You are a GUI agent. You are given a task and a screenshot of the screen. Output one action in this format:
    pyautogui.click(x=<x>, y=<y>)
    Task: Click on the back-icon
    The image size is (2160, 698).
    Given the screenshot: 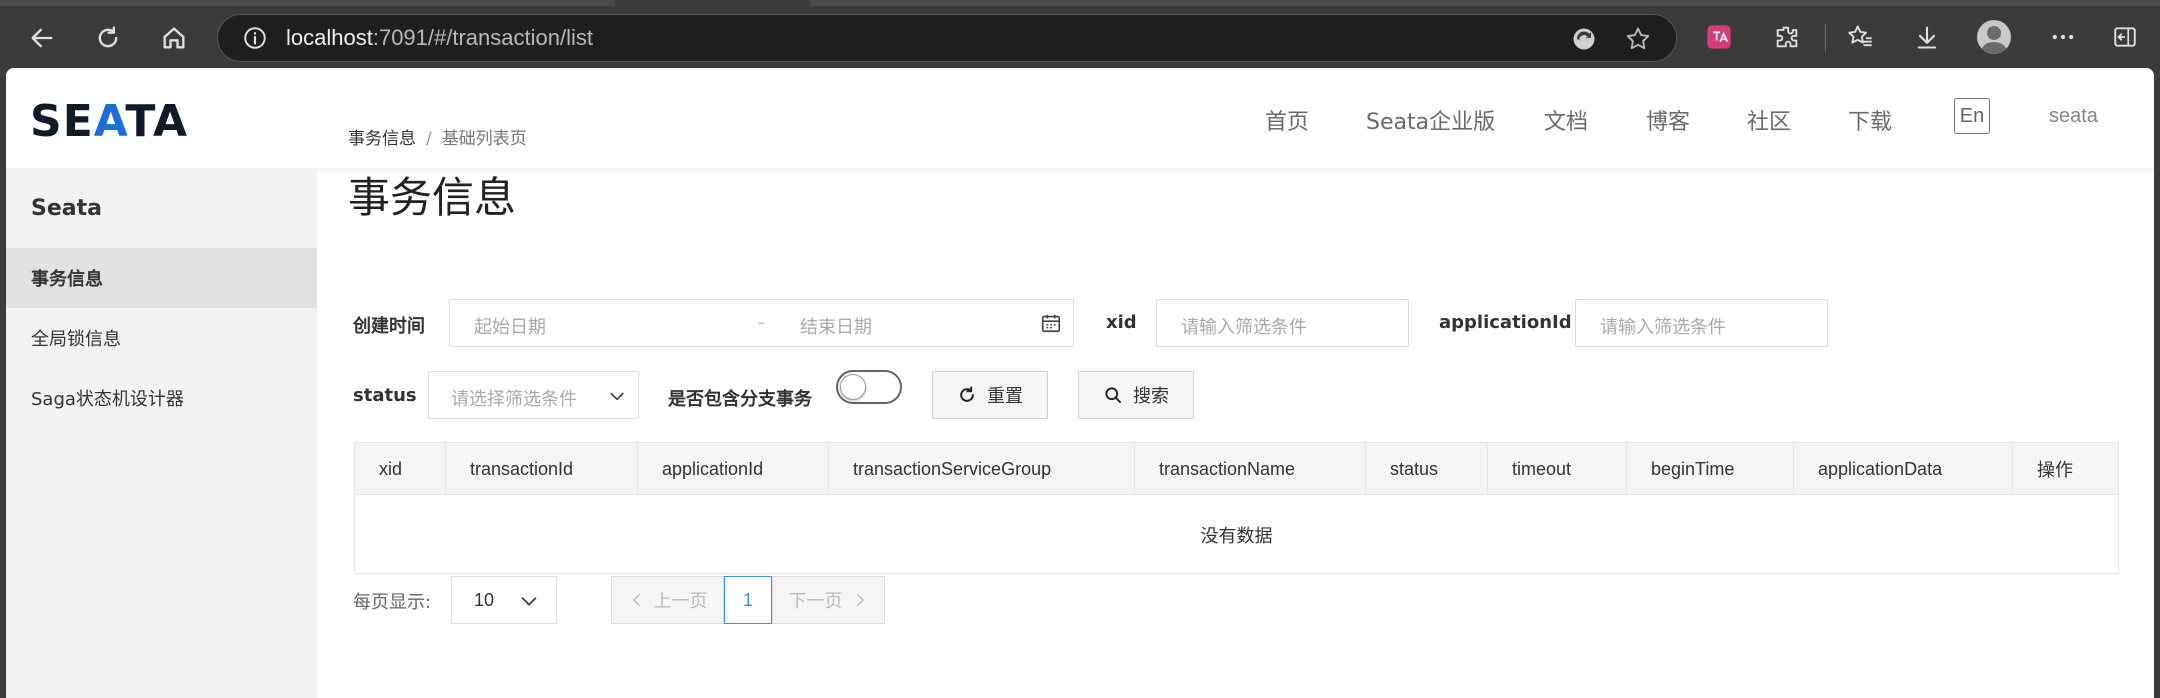 What is the action you would take?
    pyautogui.click(x=42, y=38)
    